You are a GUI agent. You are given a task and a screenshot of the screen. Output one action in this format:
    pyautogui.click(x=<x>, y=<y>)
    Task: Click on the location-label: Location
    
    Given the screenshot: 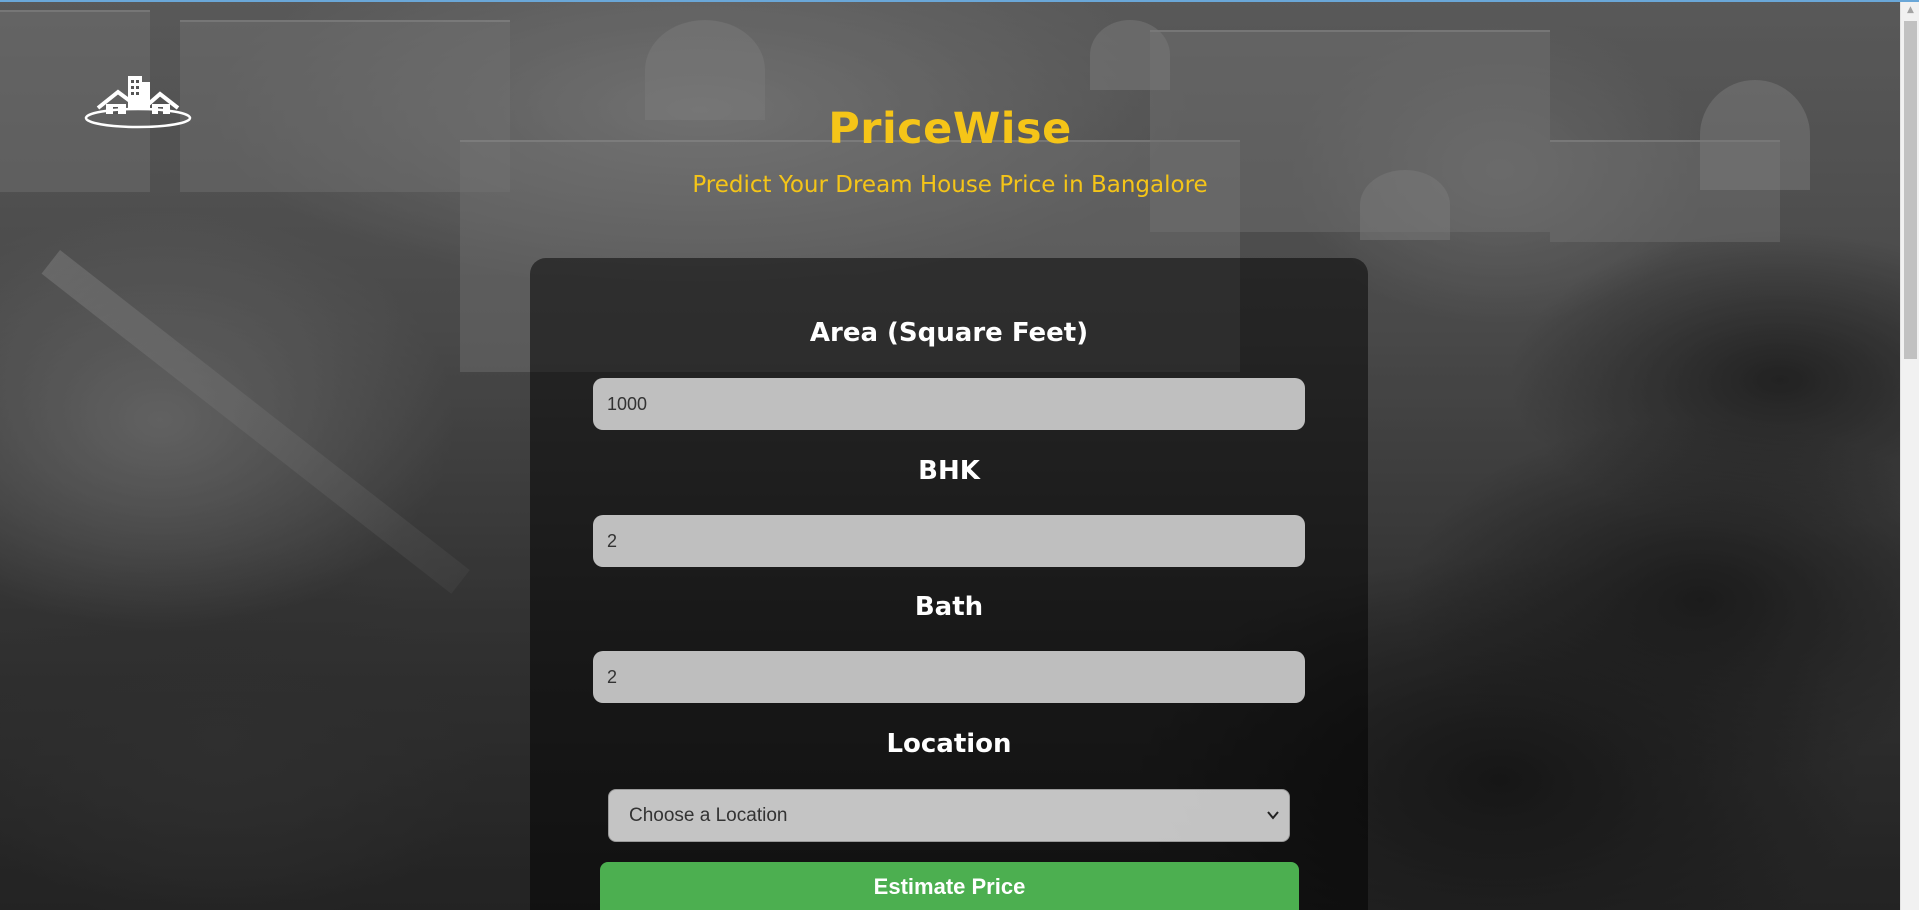 What is the action you would take?
    pyautogui.click(x=949, y=744)
    